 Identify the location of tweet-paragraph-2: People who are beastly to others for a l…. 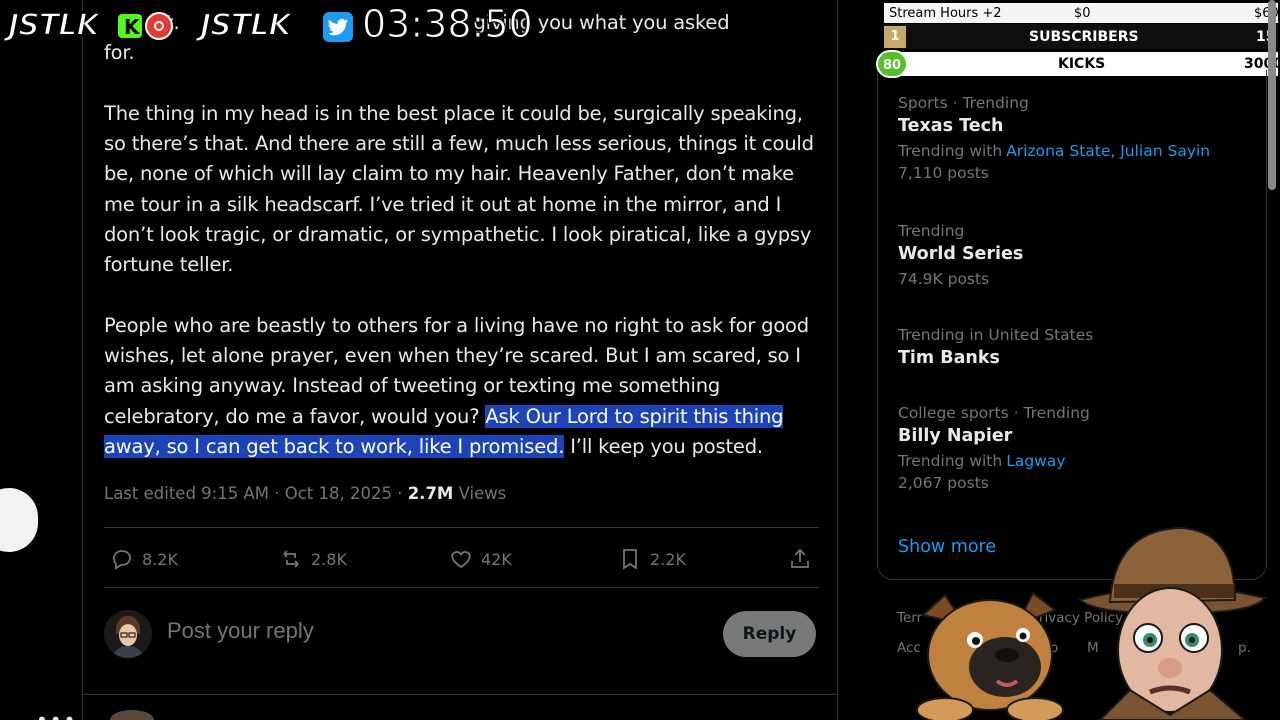
(461, 386).